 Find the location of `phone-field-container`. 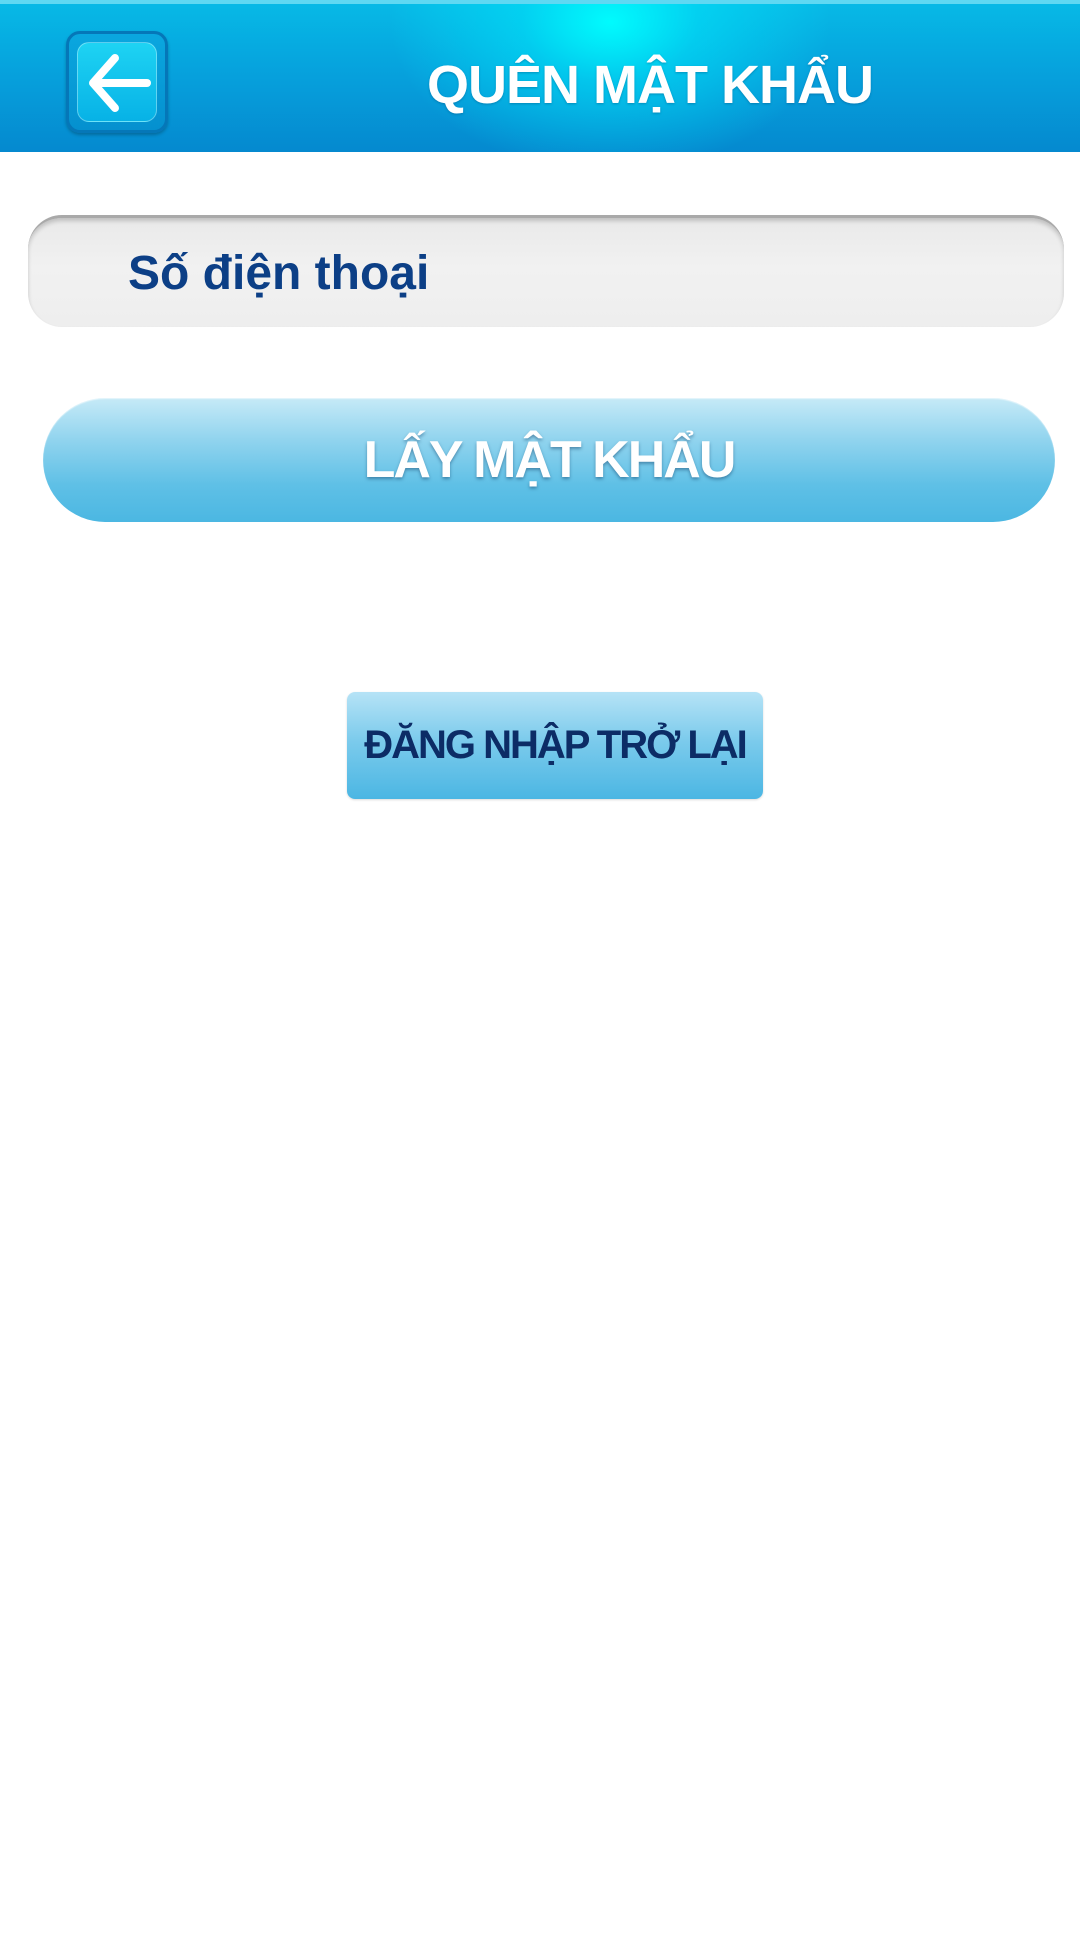

phone-field-container is located at coordinates (546, 271).